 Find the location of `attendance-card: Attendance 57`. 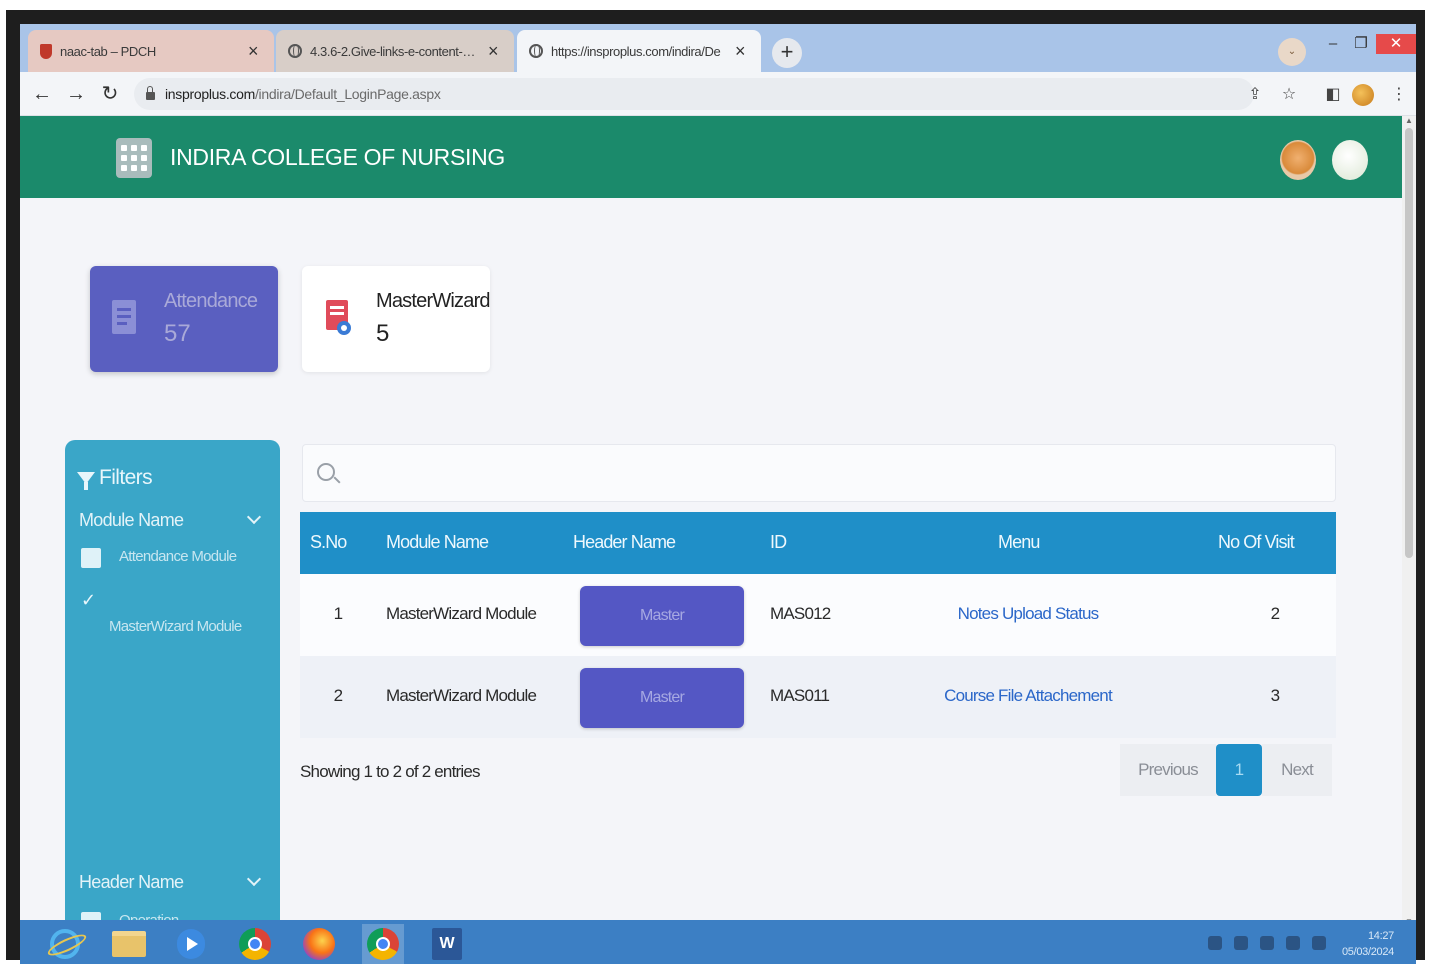

attendance-card: Attendance 57 is located at coordinates (184, 319).